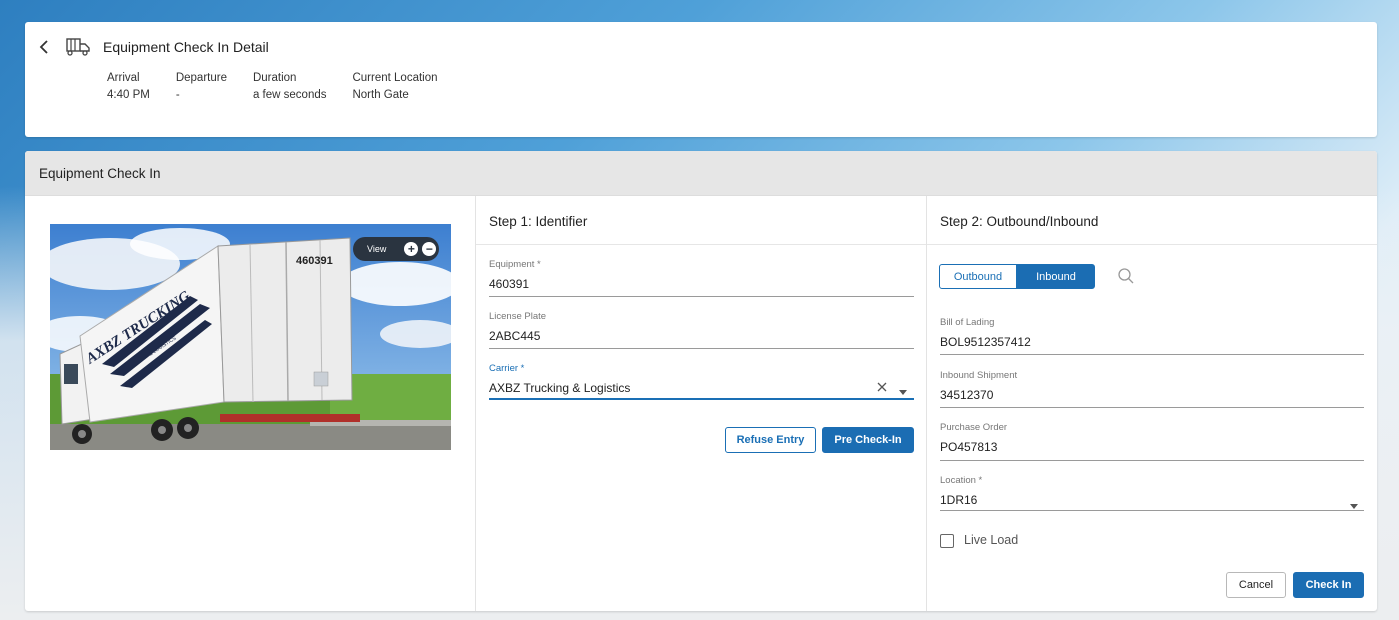  Describe the element at coordinates (48, 47) in the screenshot. I see `chevron-left-icon` at that location.